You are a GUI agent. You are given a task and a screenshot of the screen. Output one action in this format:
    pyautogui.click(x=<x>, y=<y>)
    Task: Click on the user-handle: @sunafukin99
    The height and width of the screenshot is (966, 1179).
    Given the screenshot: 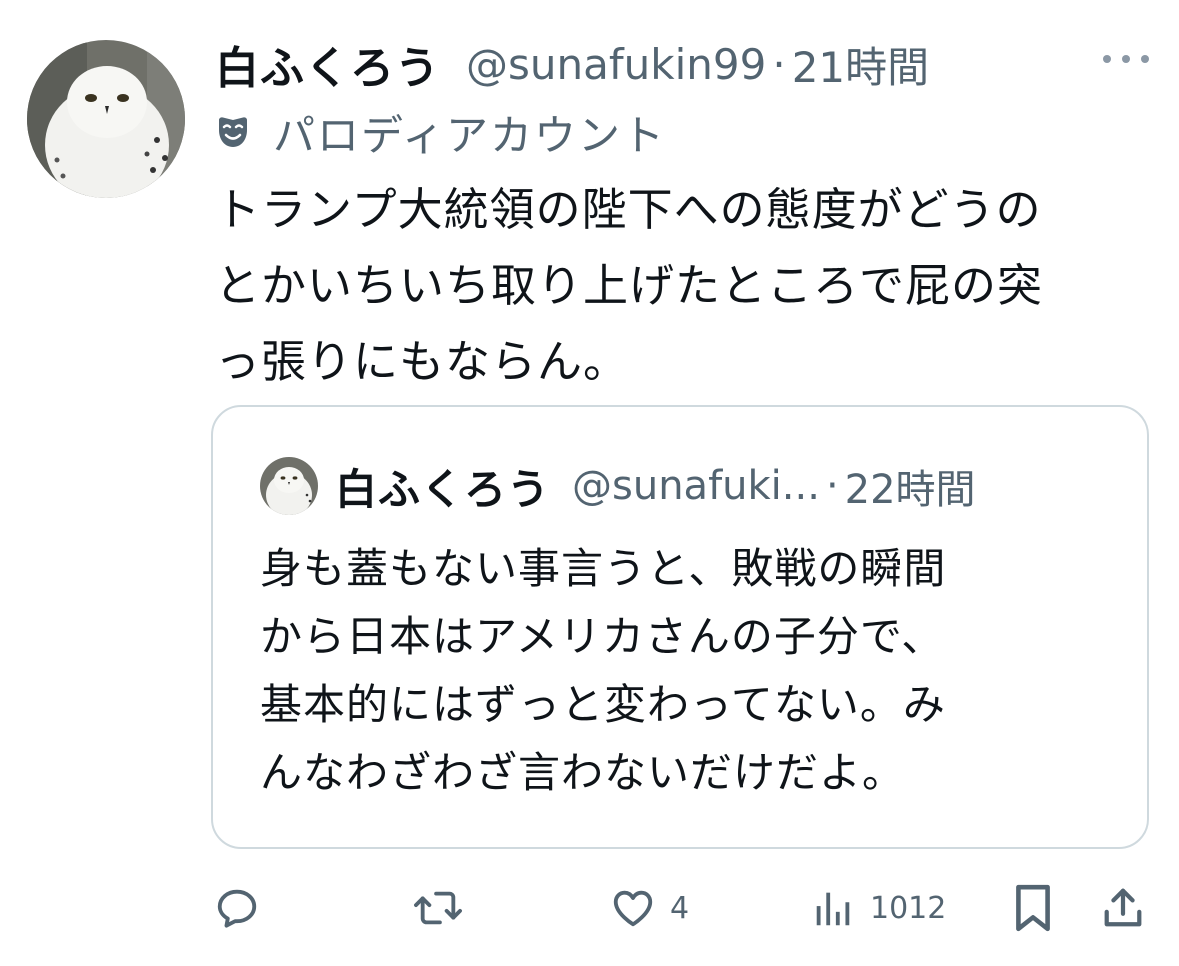 What is the action you would take?
    pyautogui.click(x=616, y=64)
    